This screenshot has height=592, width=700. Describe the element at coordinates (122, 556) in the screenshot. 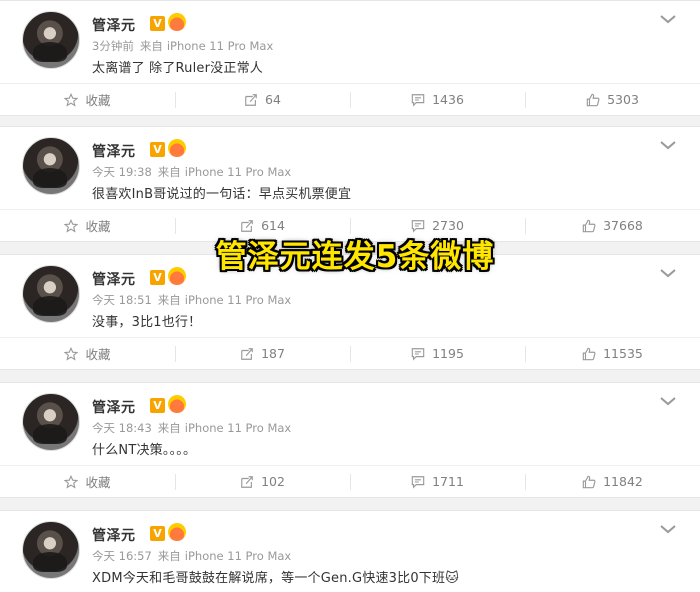

I see `post-time: 今天 16:57` at that location.